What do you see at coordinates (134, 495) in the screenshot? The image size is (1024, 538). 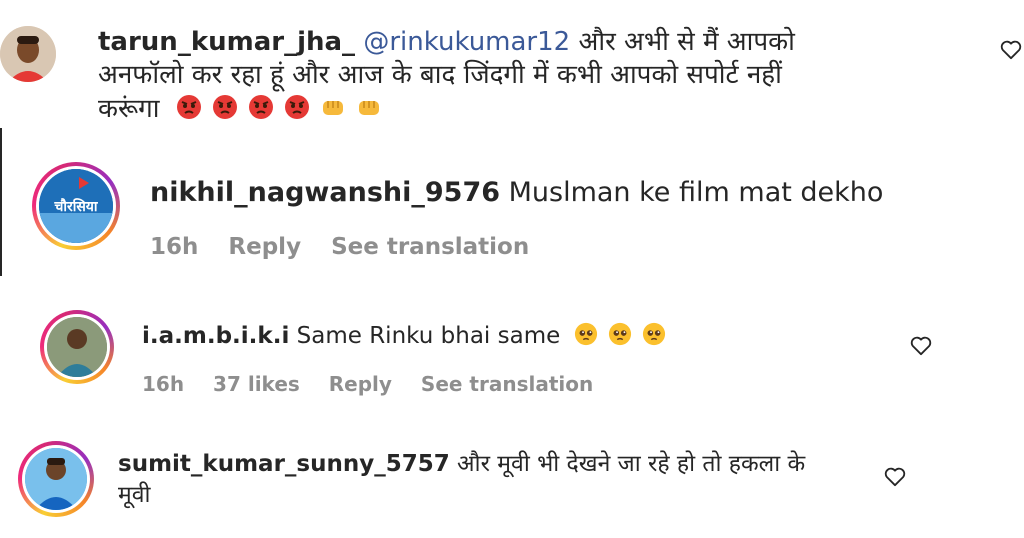 I see `comment-text-line2: मूवी` at bounding box center [134, 495].